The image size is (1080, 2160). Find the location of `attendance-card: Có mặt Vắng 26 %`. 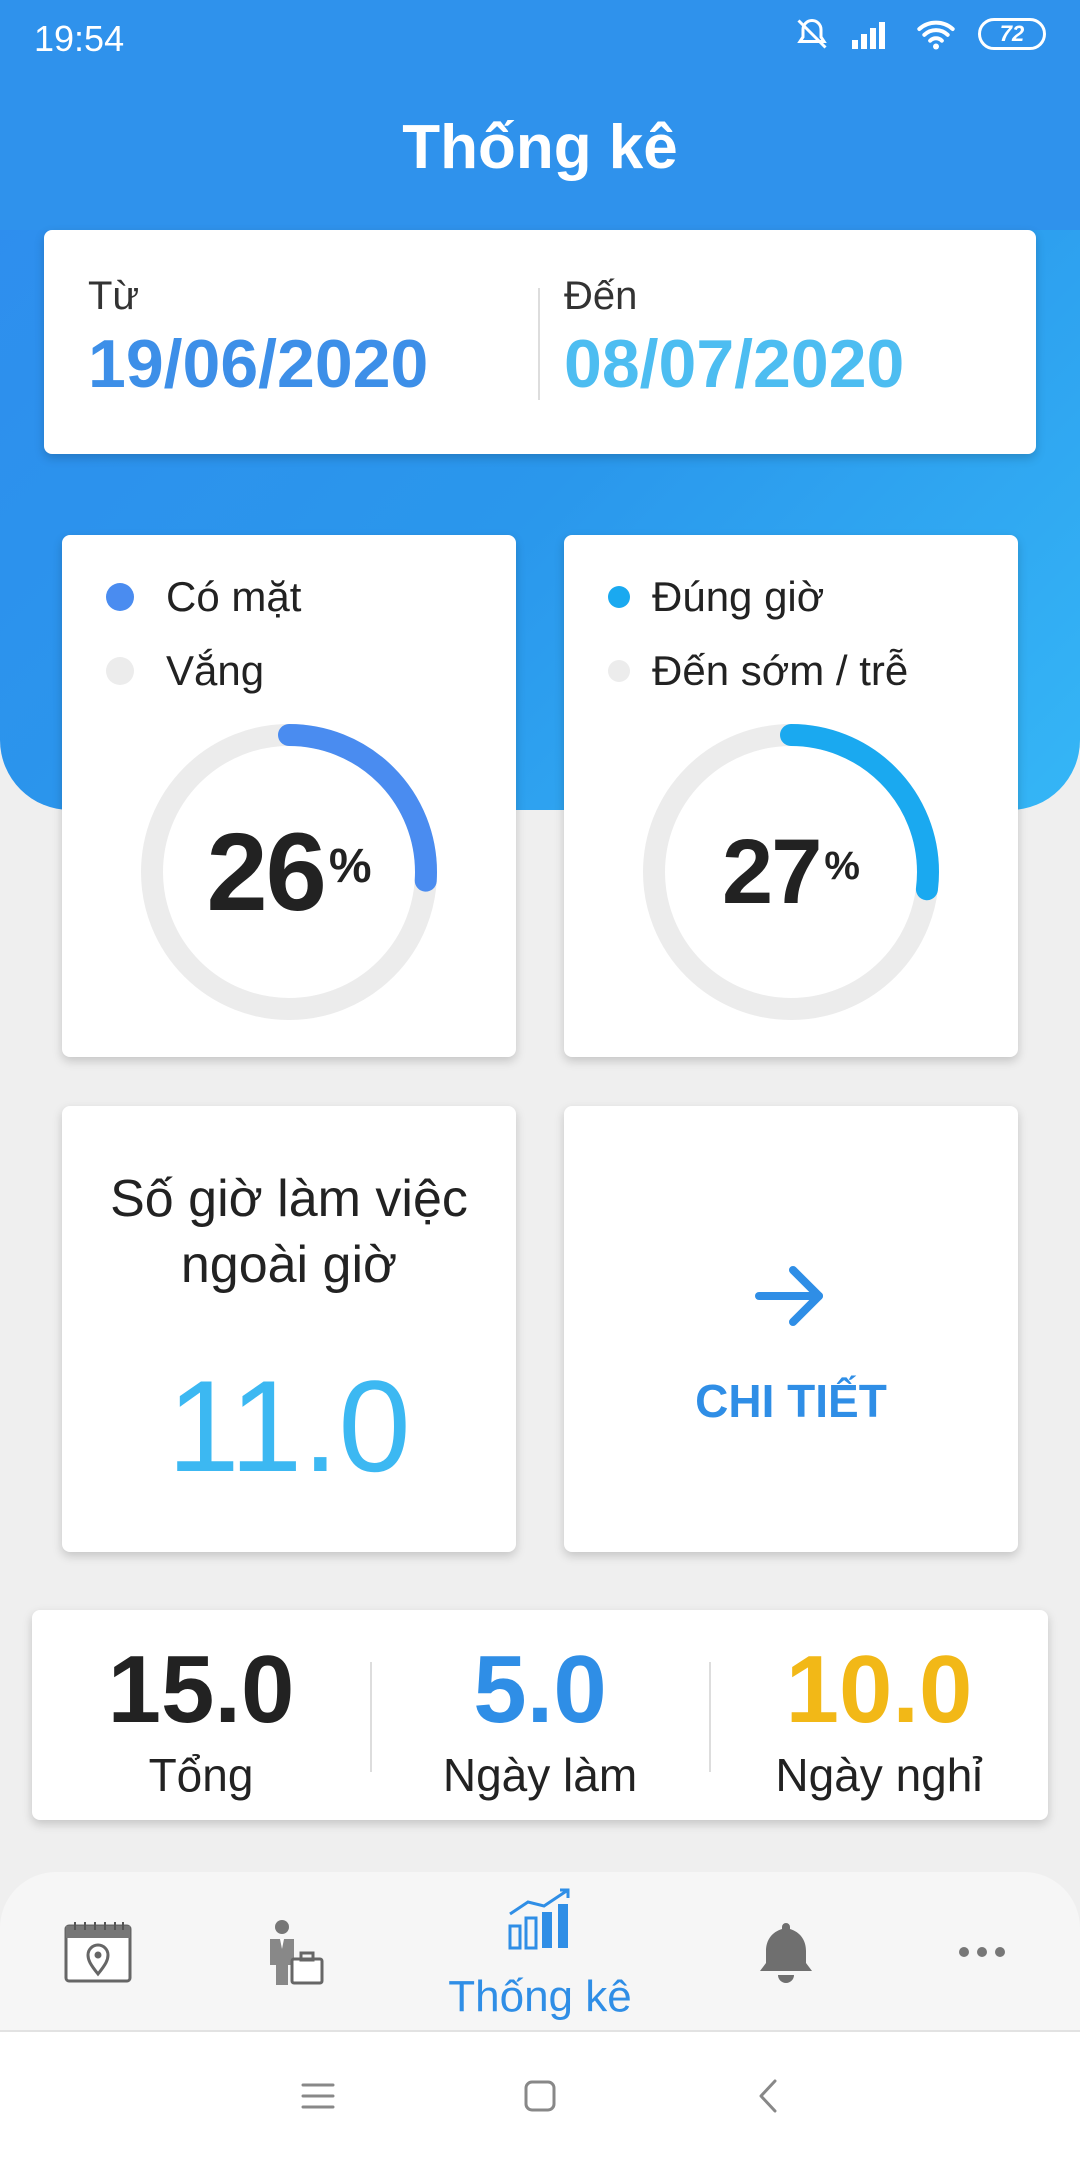

attendance-card: Có mặt Vắng 26 % is located at coordinates (289, 796).